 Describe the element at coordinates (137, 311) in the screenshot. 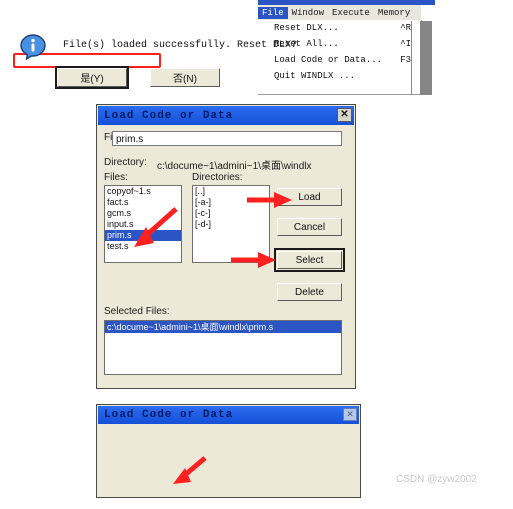

I see `selected-files-label: Selected Files:` at that location.